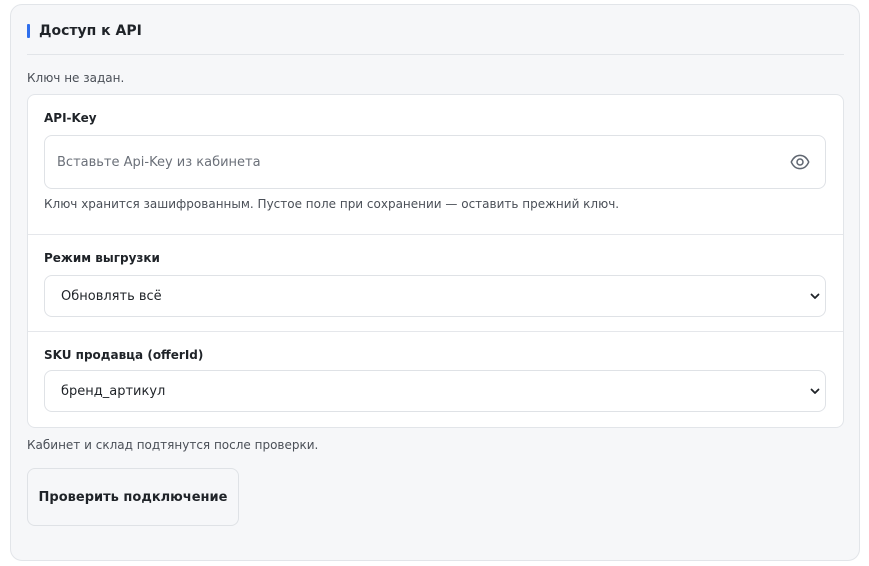  I want to click on check-connection-button: Проверить подключение, so click(133, 497).